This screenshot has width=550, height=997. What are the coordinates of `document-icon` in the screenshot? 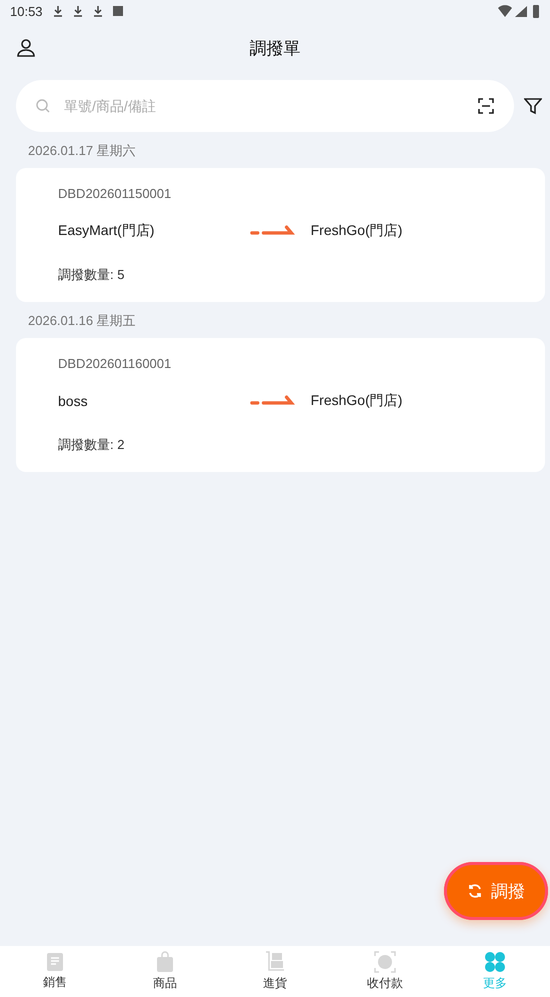 It's located at (55, 962).